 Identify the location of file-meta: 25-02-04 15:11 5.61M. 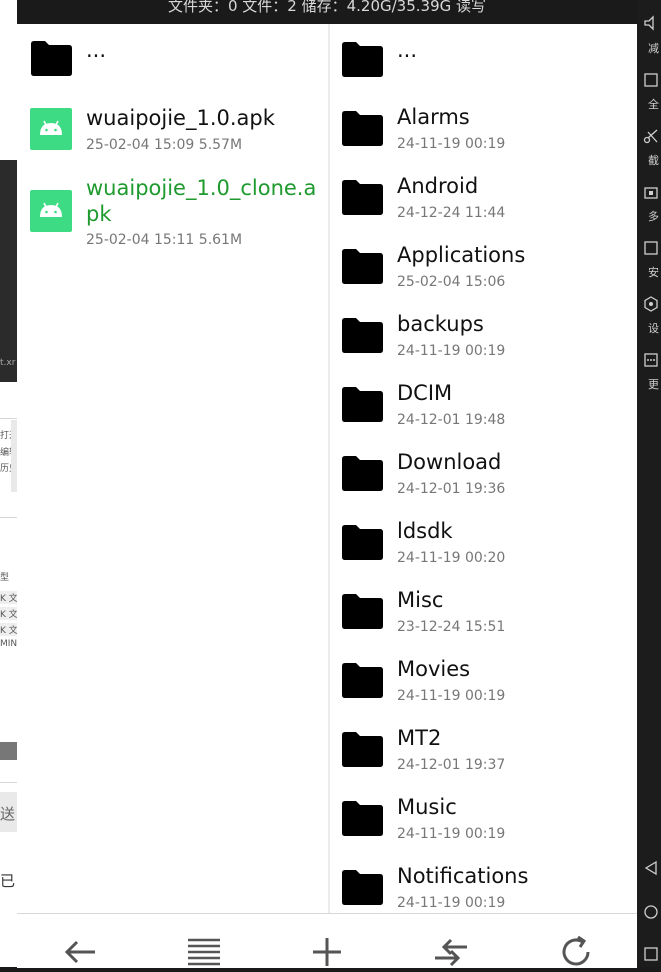
(164, 240).